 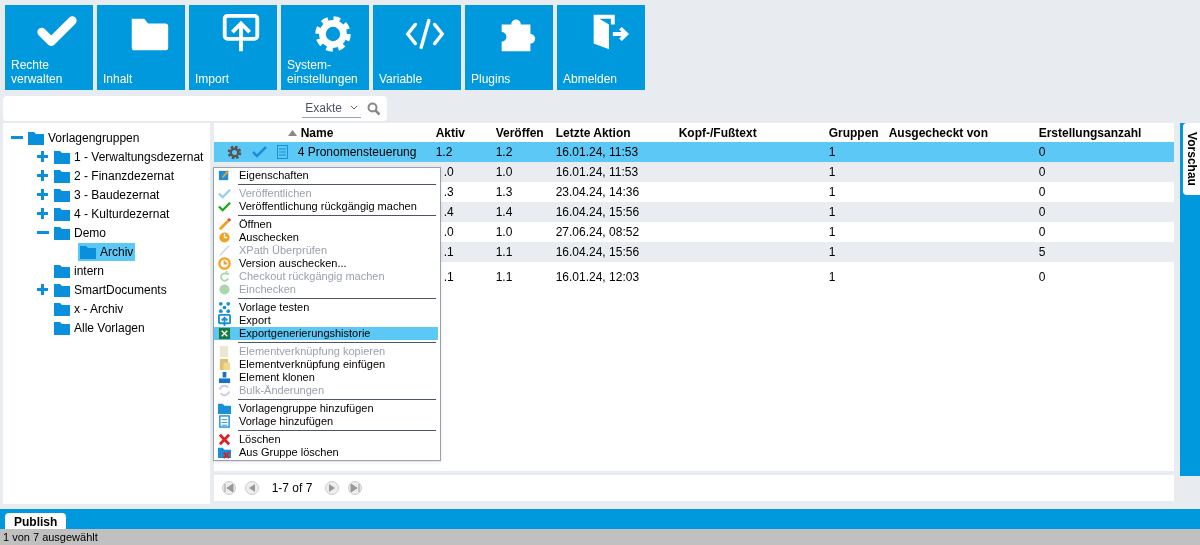 I want to click on edit-icon, so click(x=224, y=175).